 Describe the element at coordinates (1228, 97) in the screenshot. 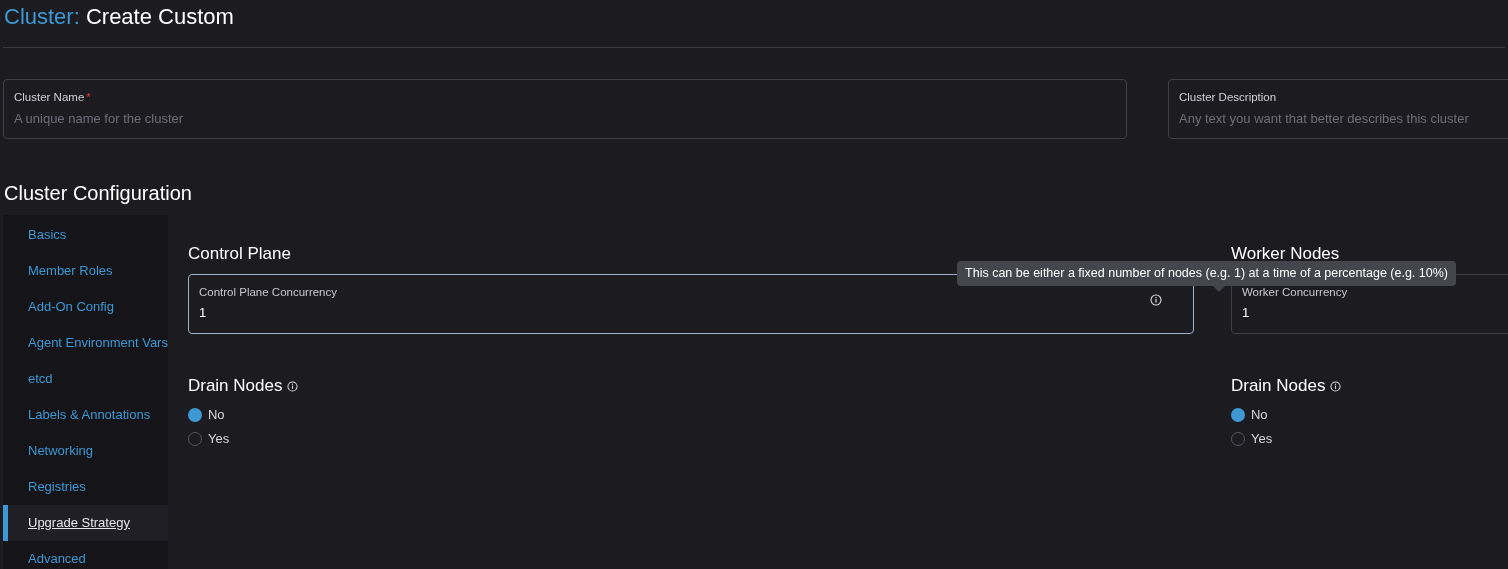

I see `field-label: Cluster Description` at that location.